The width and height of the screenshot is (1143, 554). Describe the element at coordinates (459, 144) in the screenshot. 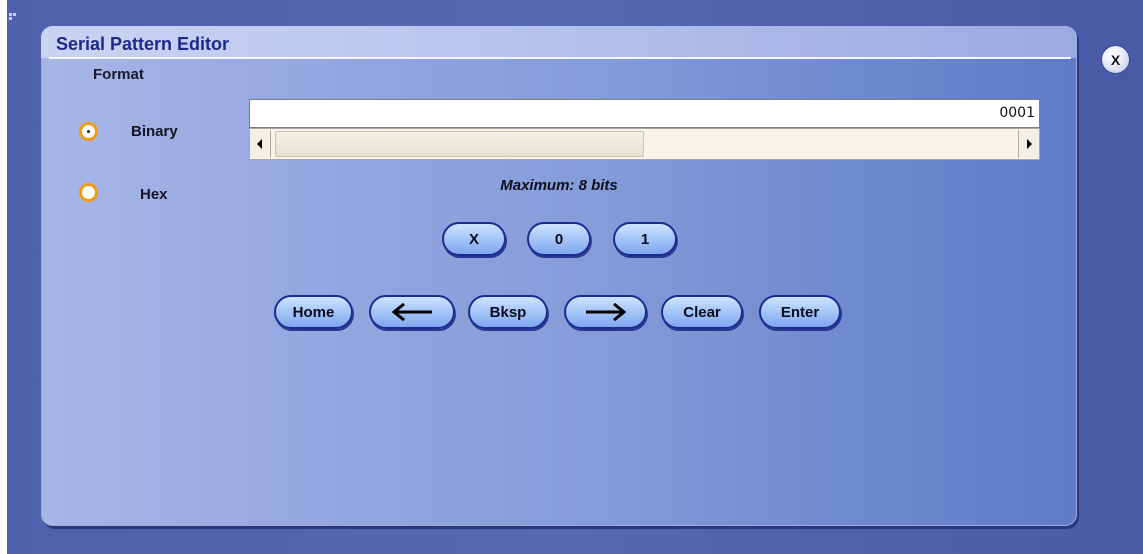

I see `scroll-thumb` at that location.